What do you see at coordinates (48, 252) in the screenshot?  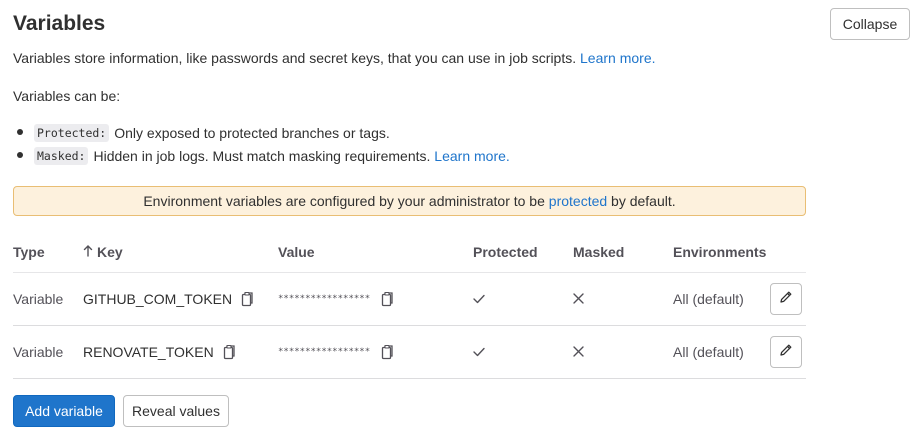 I see `header-type: Type` at bounding box center [48, 252].